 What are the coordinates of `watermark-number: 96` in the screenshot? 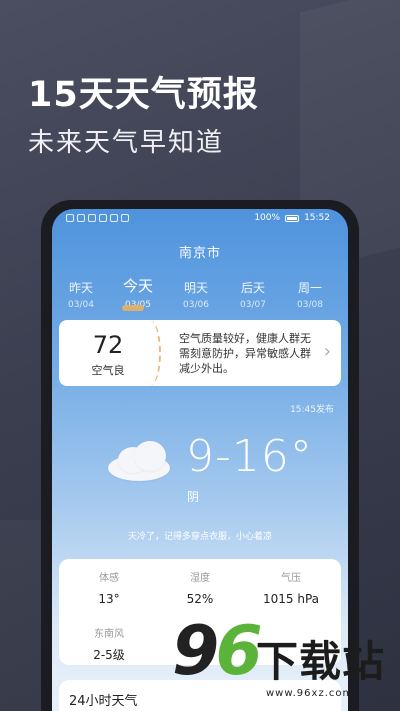 It's located at (217, 651).